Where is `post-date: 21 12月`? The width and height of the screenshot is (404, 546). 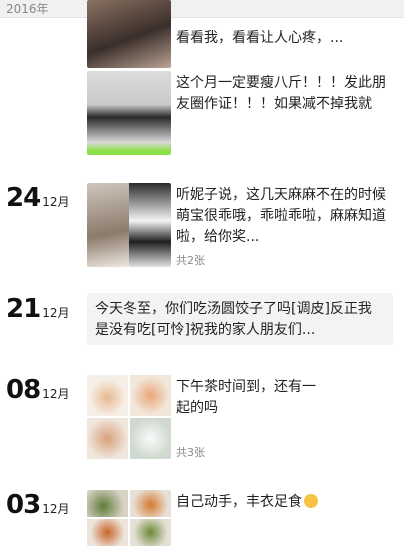
post-date: 21 12月 is located at coordinates (37, 309).